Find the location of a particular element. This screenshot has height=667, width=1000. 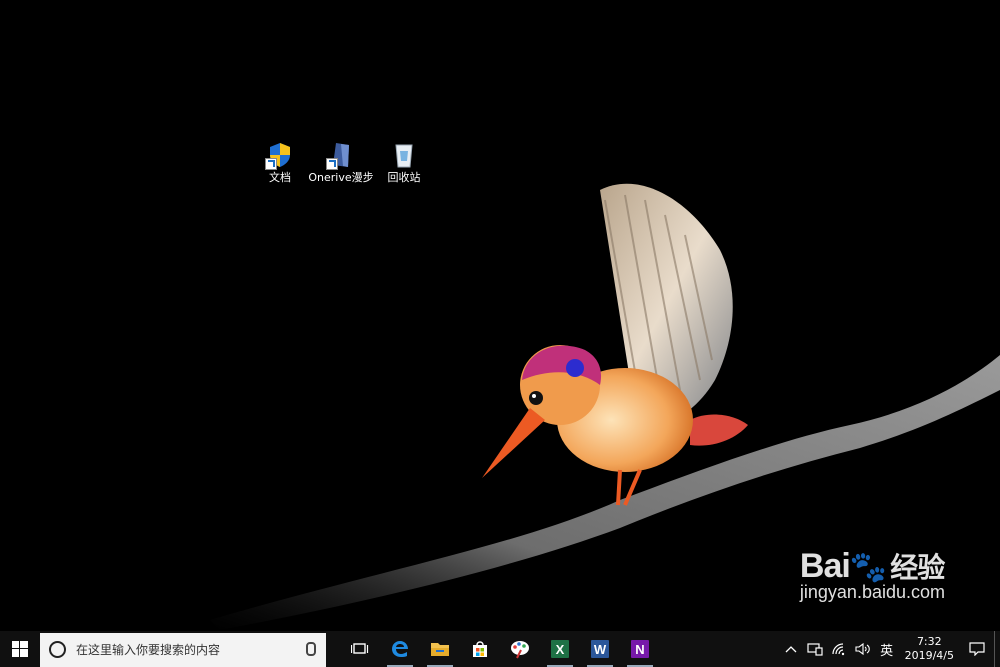

paint-icon is located at coordinates (520, 650).